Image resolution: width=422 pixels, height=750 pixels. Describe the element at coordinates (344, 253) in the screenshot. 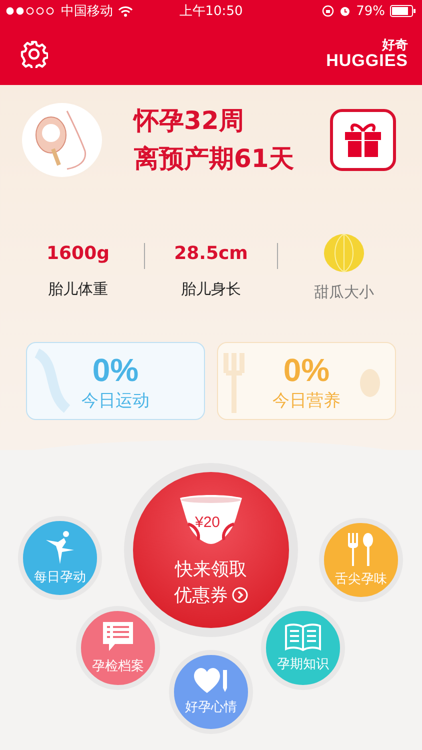

I see `melon-icon` at that location.